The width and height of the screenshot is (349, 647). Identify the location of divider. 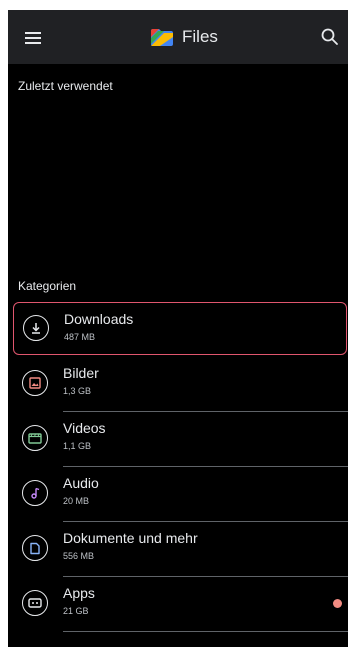
(205, 631).